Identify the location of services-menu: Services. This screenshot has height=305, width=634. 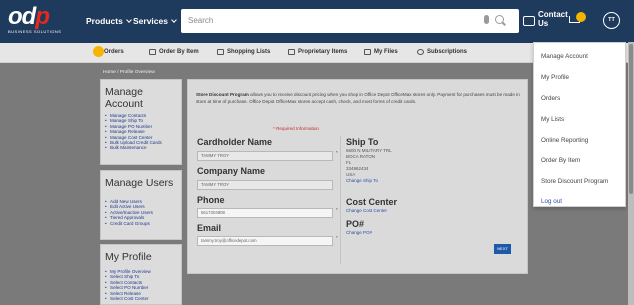
(155, 21).